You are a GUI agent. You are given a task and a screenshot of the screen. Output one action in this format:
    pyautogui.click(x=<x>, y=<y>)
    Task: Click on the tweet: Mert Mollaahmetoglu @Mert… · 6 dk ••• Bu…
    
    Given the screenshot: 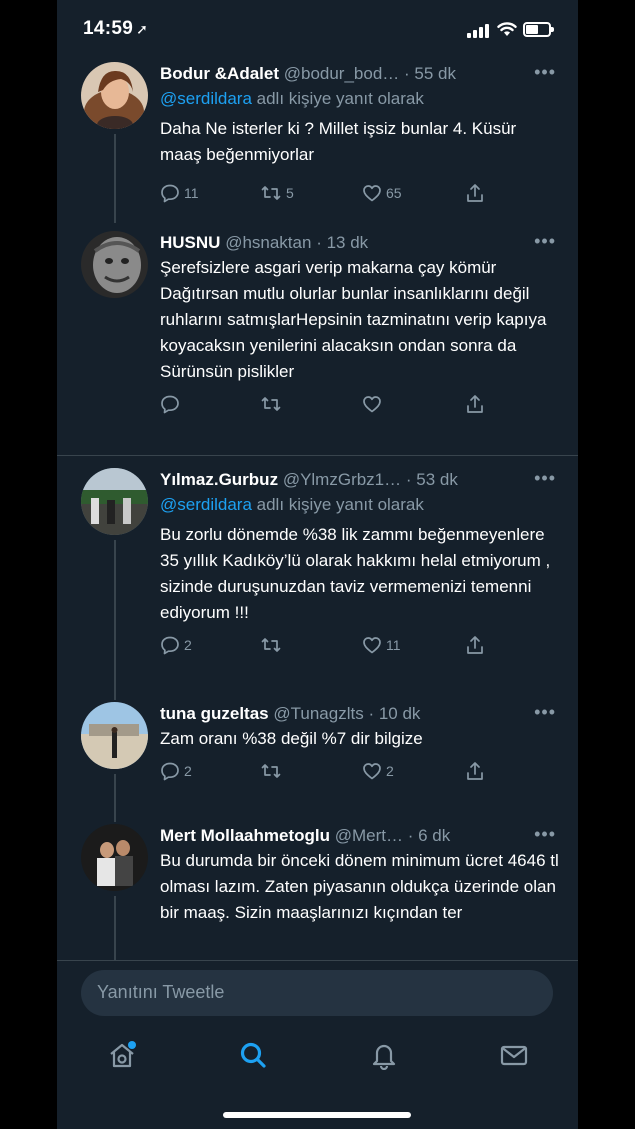 What is the action you would take?
    pyautogui.click(x=317, y=891)
    